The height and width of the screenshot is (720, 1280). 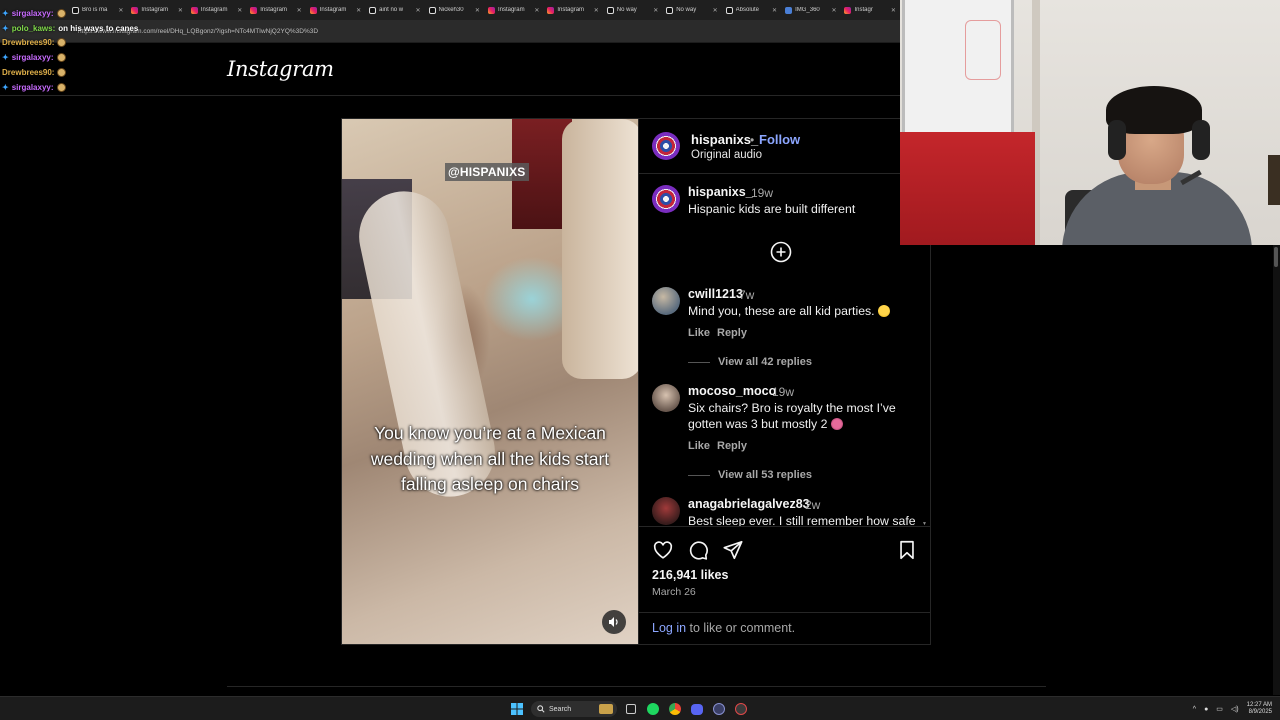 What do you see at coordinates (783, 392) in the screenshot?
I see `comment-time: 19w` at bounding box center [783, 392].